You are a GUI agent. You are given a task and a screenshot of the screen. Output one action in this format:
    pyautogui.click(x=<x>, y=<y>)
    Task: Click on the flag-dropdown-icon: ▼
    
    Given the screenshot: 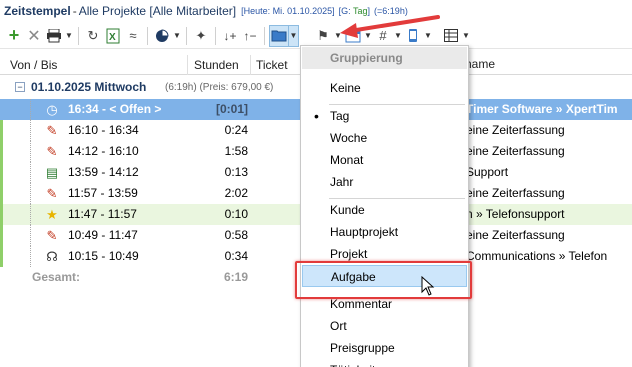 What is the action you would take?
    pyautogui.click(x=338, y=36)
    